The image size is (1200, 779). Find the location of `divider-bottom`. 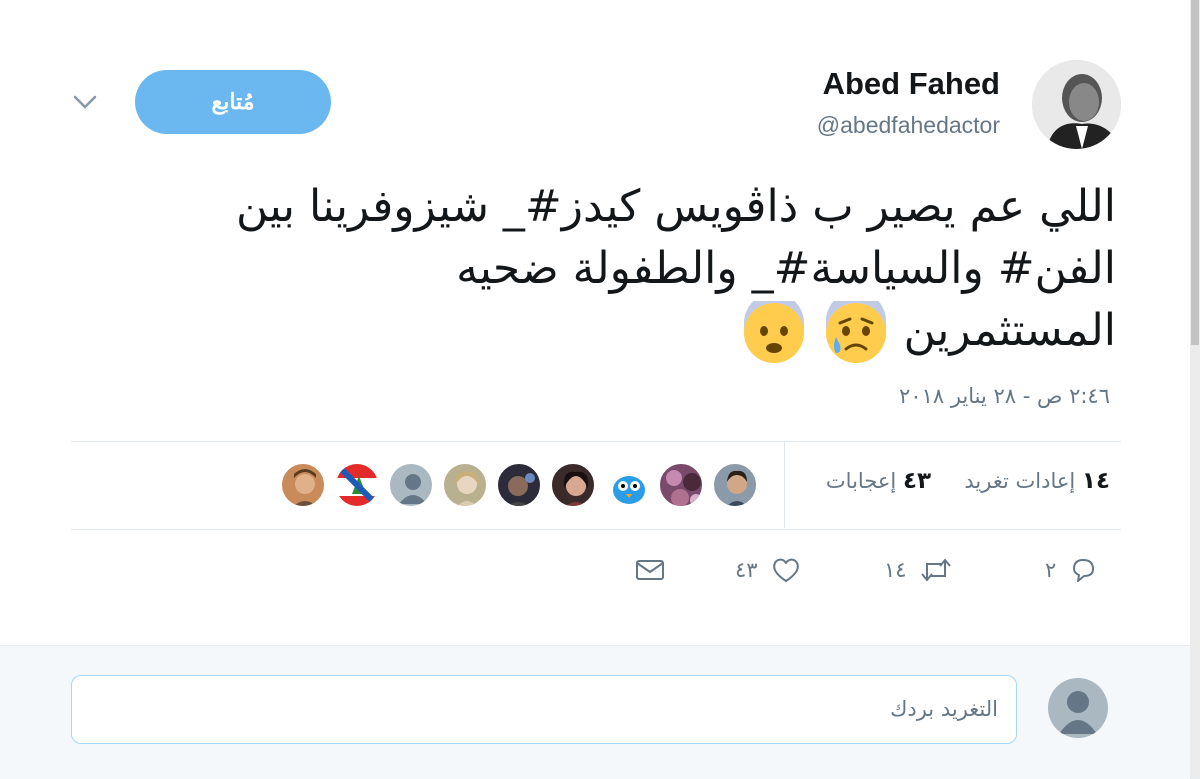

divider-bottom is located at coordinates (596, 529).